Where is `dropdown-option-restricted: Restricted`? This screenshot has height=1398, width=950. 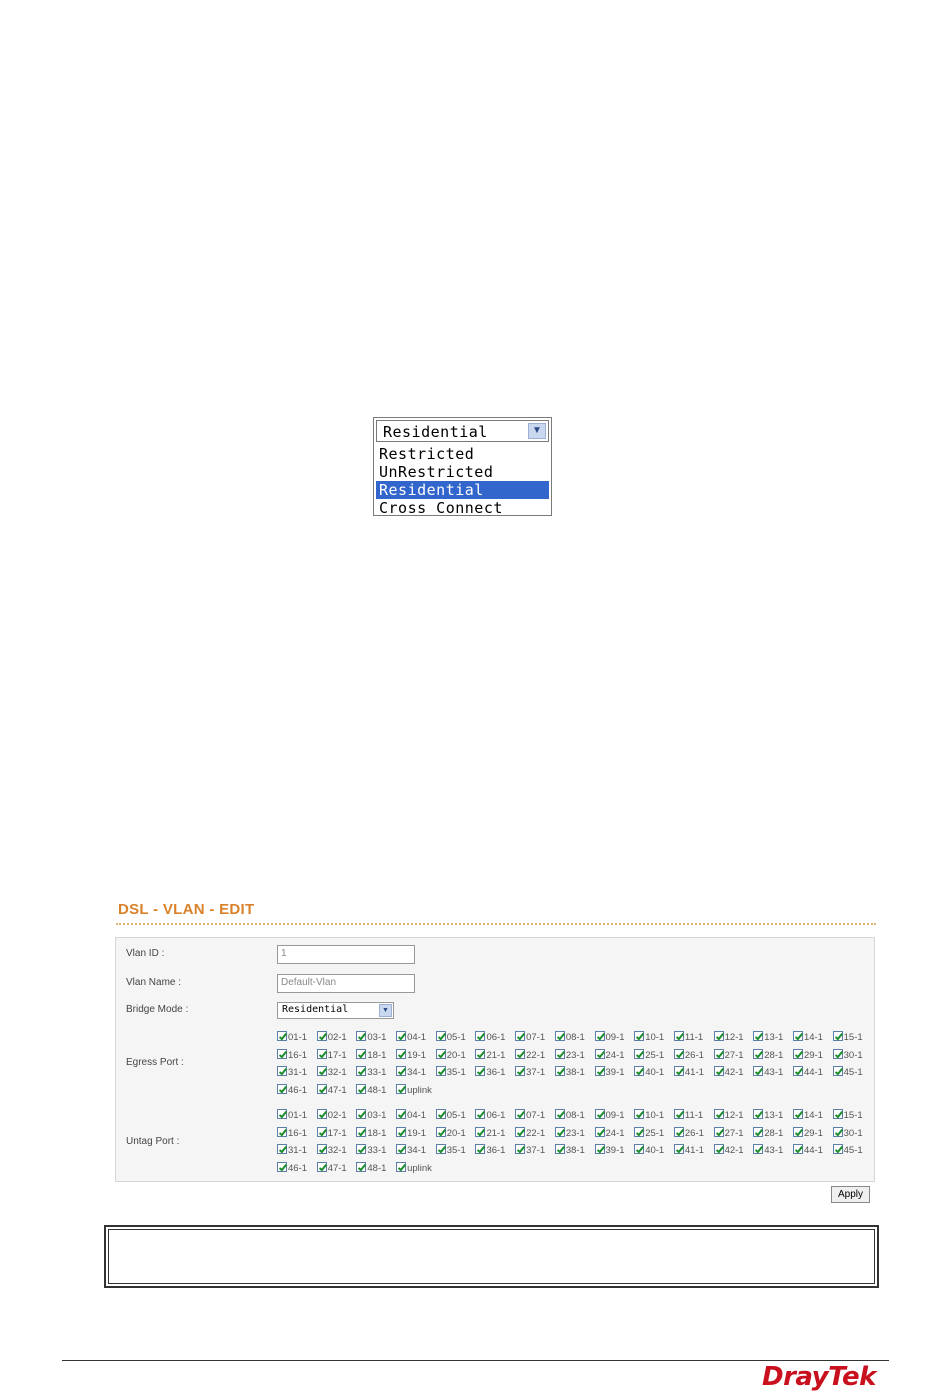
dropdown-option-restricted: Restricted is located at coordinates (462, 454).